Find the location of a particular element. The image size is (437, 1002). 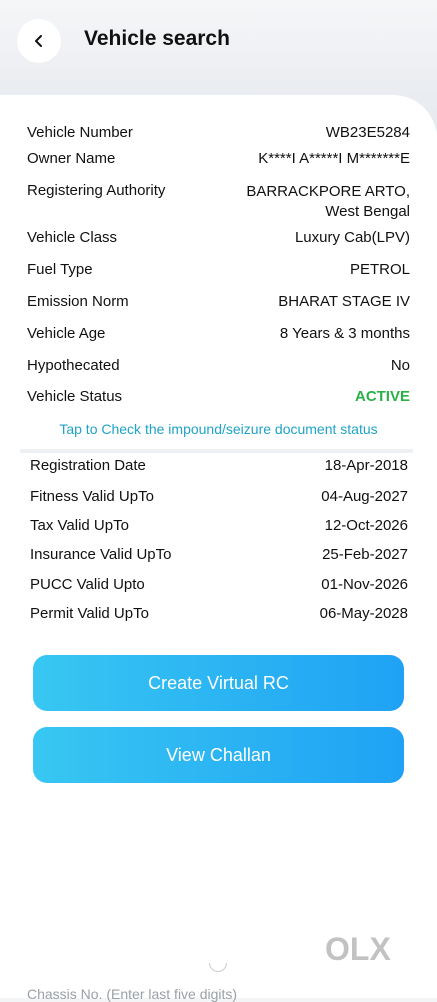

view-challan-button: View Challan is located at coordinates (218, 755).